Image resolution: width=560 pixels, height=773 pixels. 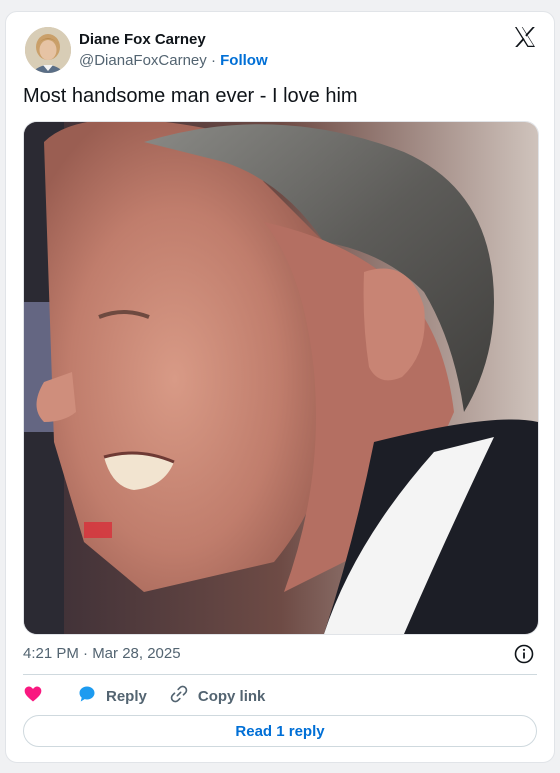 What do you see at coordinates (179, 696) in the screenshot?
I see `link-icon` at bounding box center [179, 696].